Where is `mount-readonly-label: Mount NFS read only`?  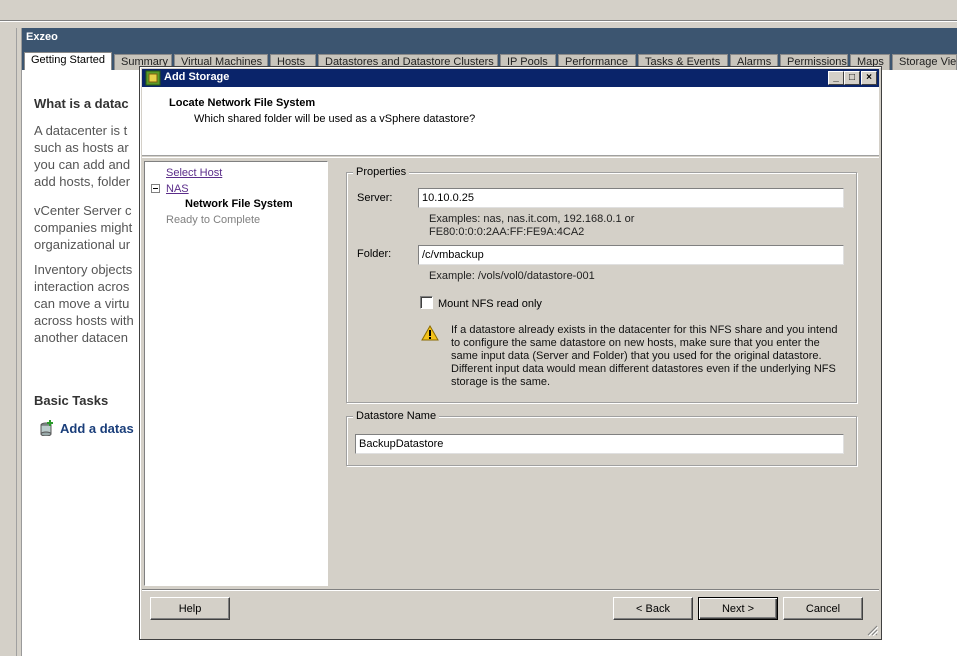
mount-readonly-label: Mount NFS read only is located at coordinates (490, 304).